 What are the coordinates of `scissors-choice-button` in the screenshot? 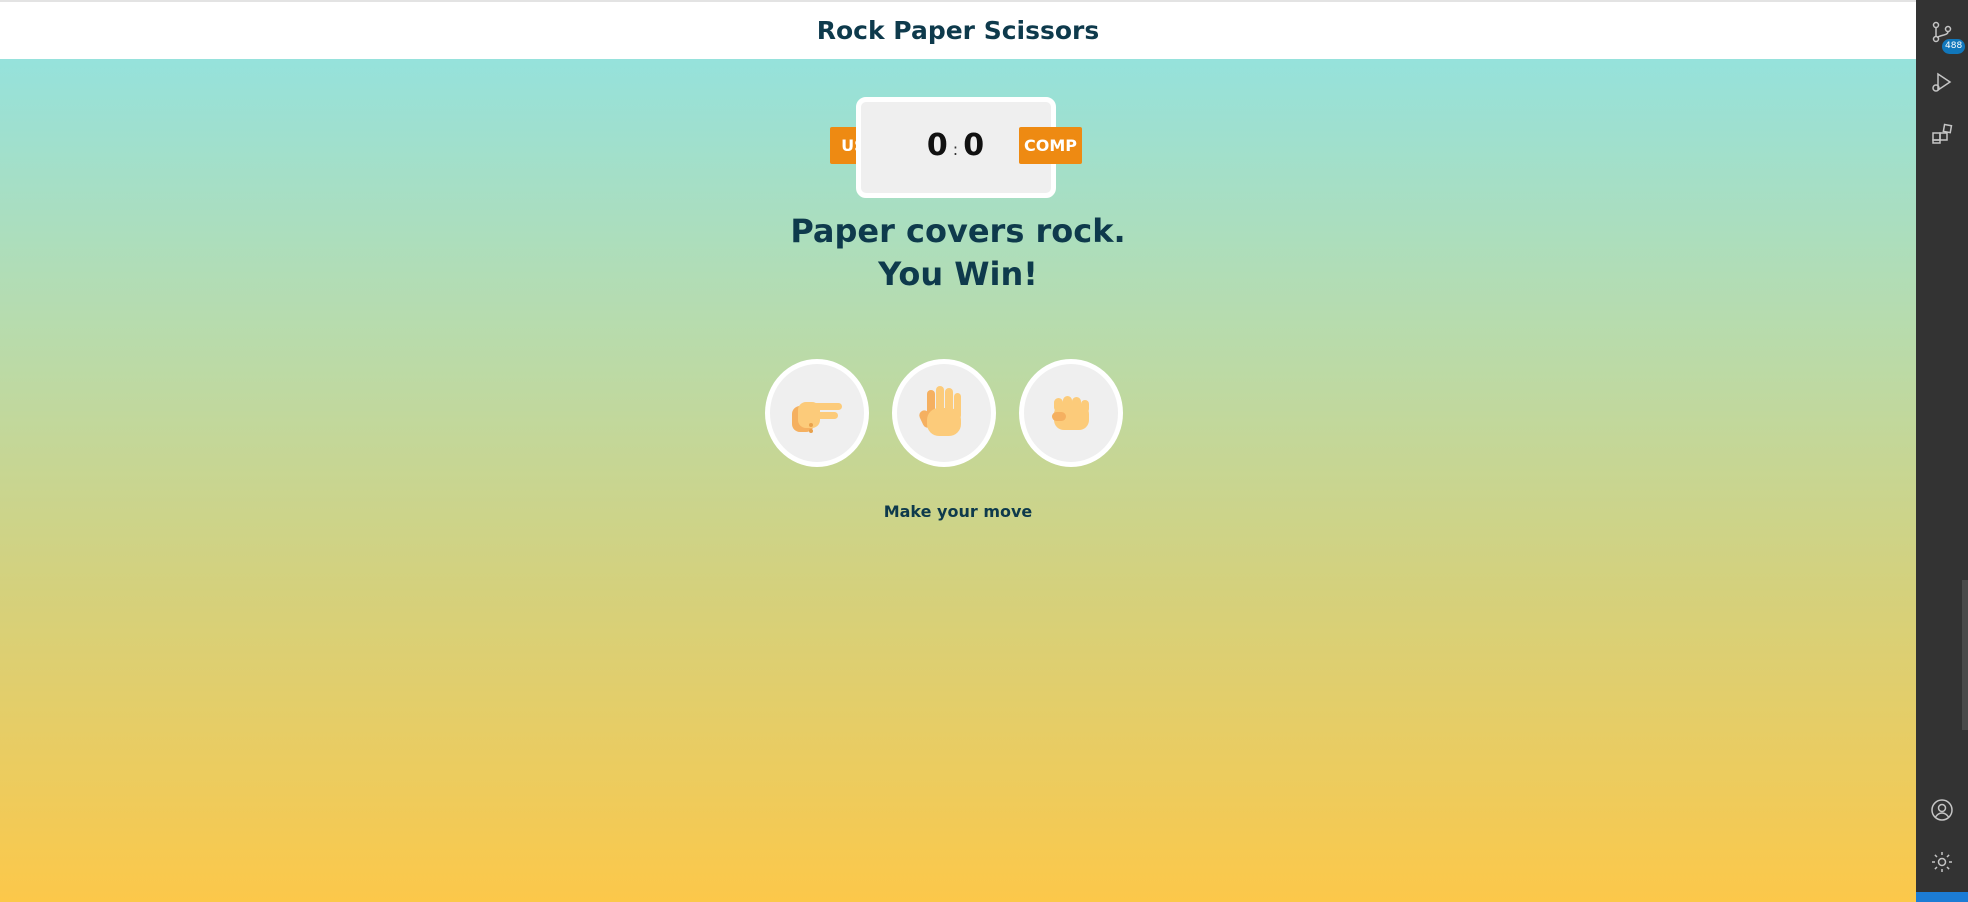 It's located at (817, 413).